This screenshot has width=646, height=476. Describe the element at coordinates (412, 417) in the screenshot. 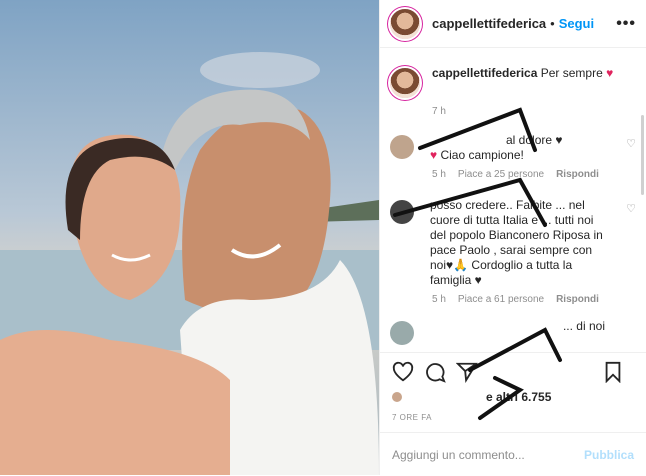

I see `post-time-ago: 7 ORE FA` at that location.